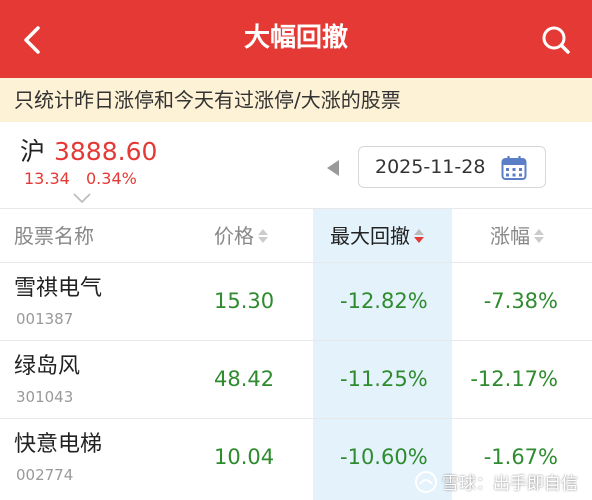 The image size is (592, 500). What do you see at coordinates (45, 319) in the screenshot?
I see `stock-code: 001387` at bounding box center [45, 319].